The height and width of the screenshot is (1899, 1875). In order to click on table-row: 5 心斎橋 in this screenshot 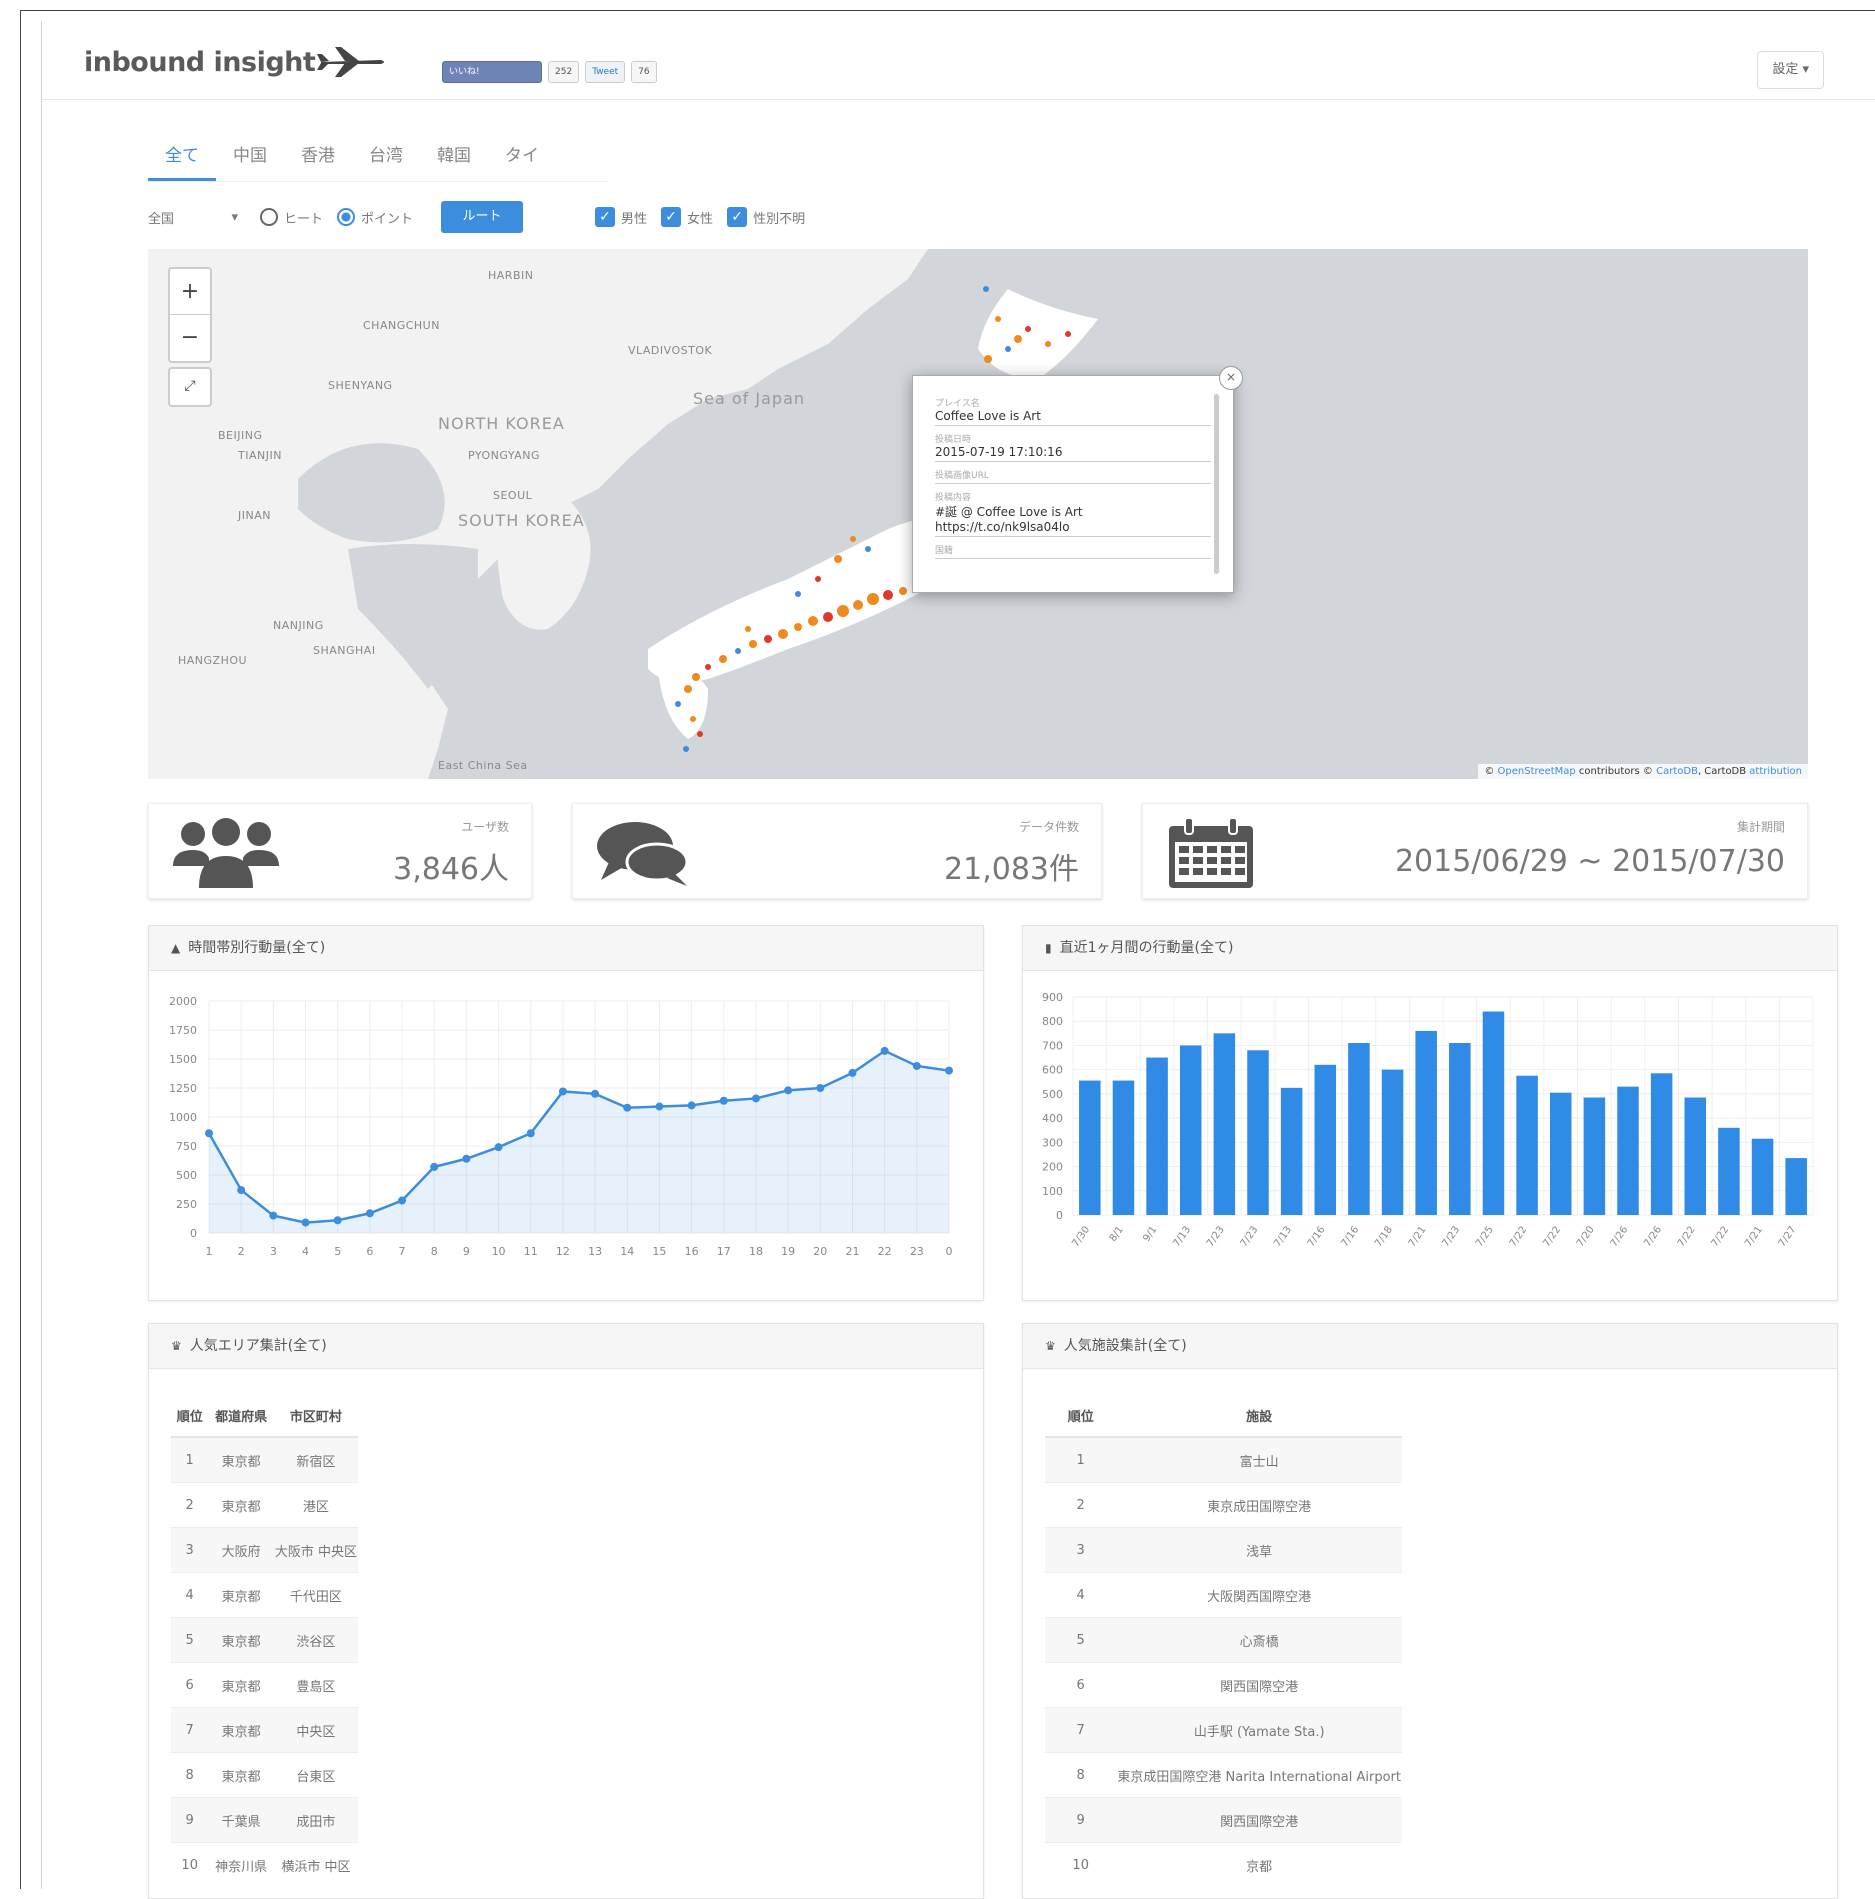, I will do `click(1223, 1640)`.